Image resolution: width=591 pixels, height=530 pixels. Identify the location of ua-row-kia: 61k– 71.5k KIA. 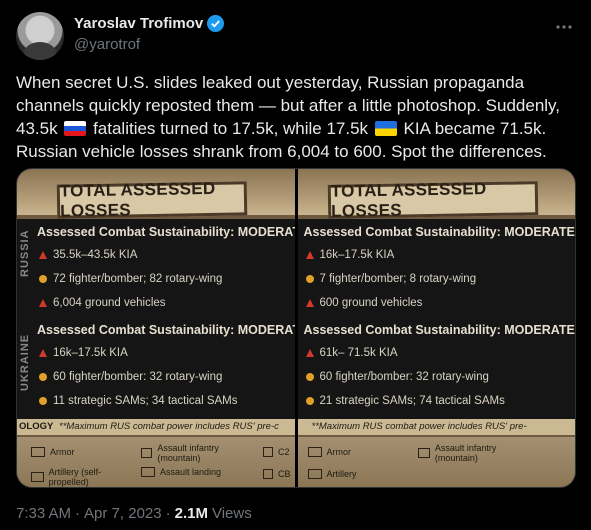
(351, 353).